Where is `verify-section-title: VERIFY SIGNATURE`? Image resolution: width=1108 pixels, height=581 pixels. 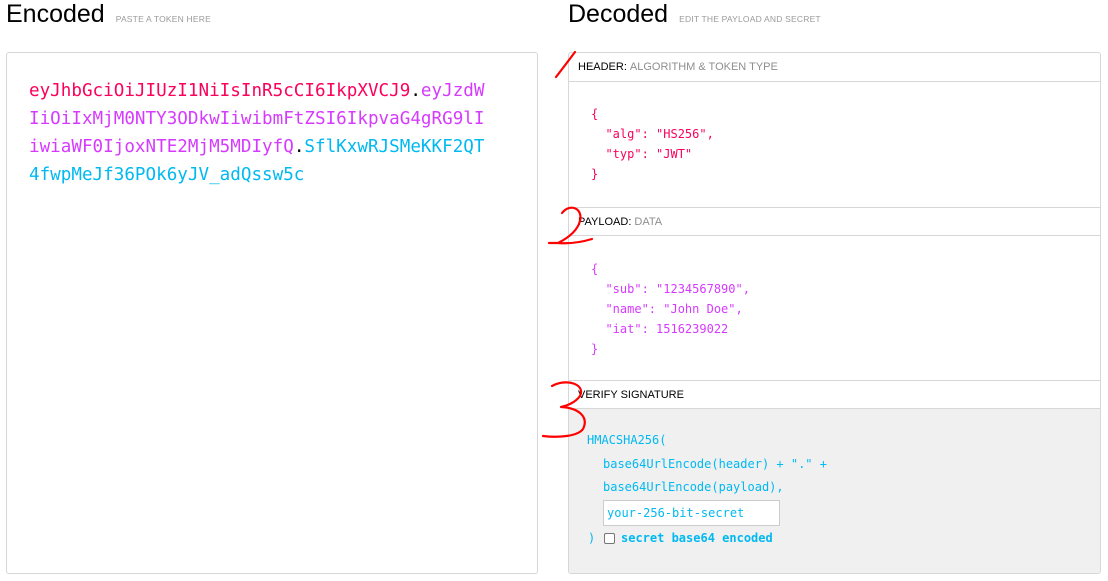
verify-section-title: VERIFY SIGNATURE is located at coordinates (834, 394).